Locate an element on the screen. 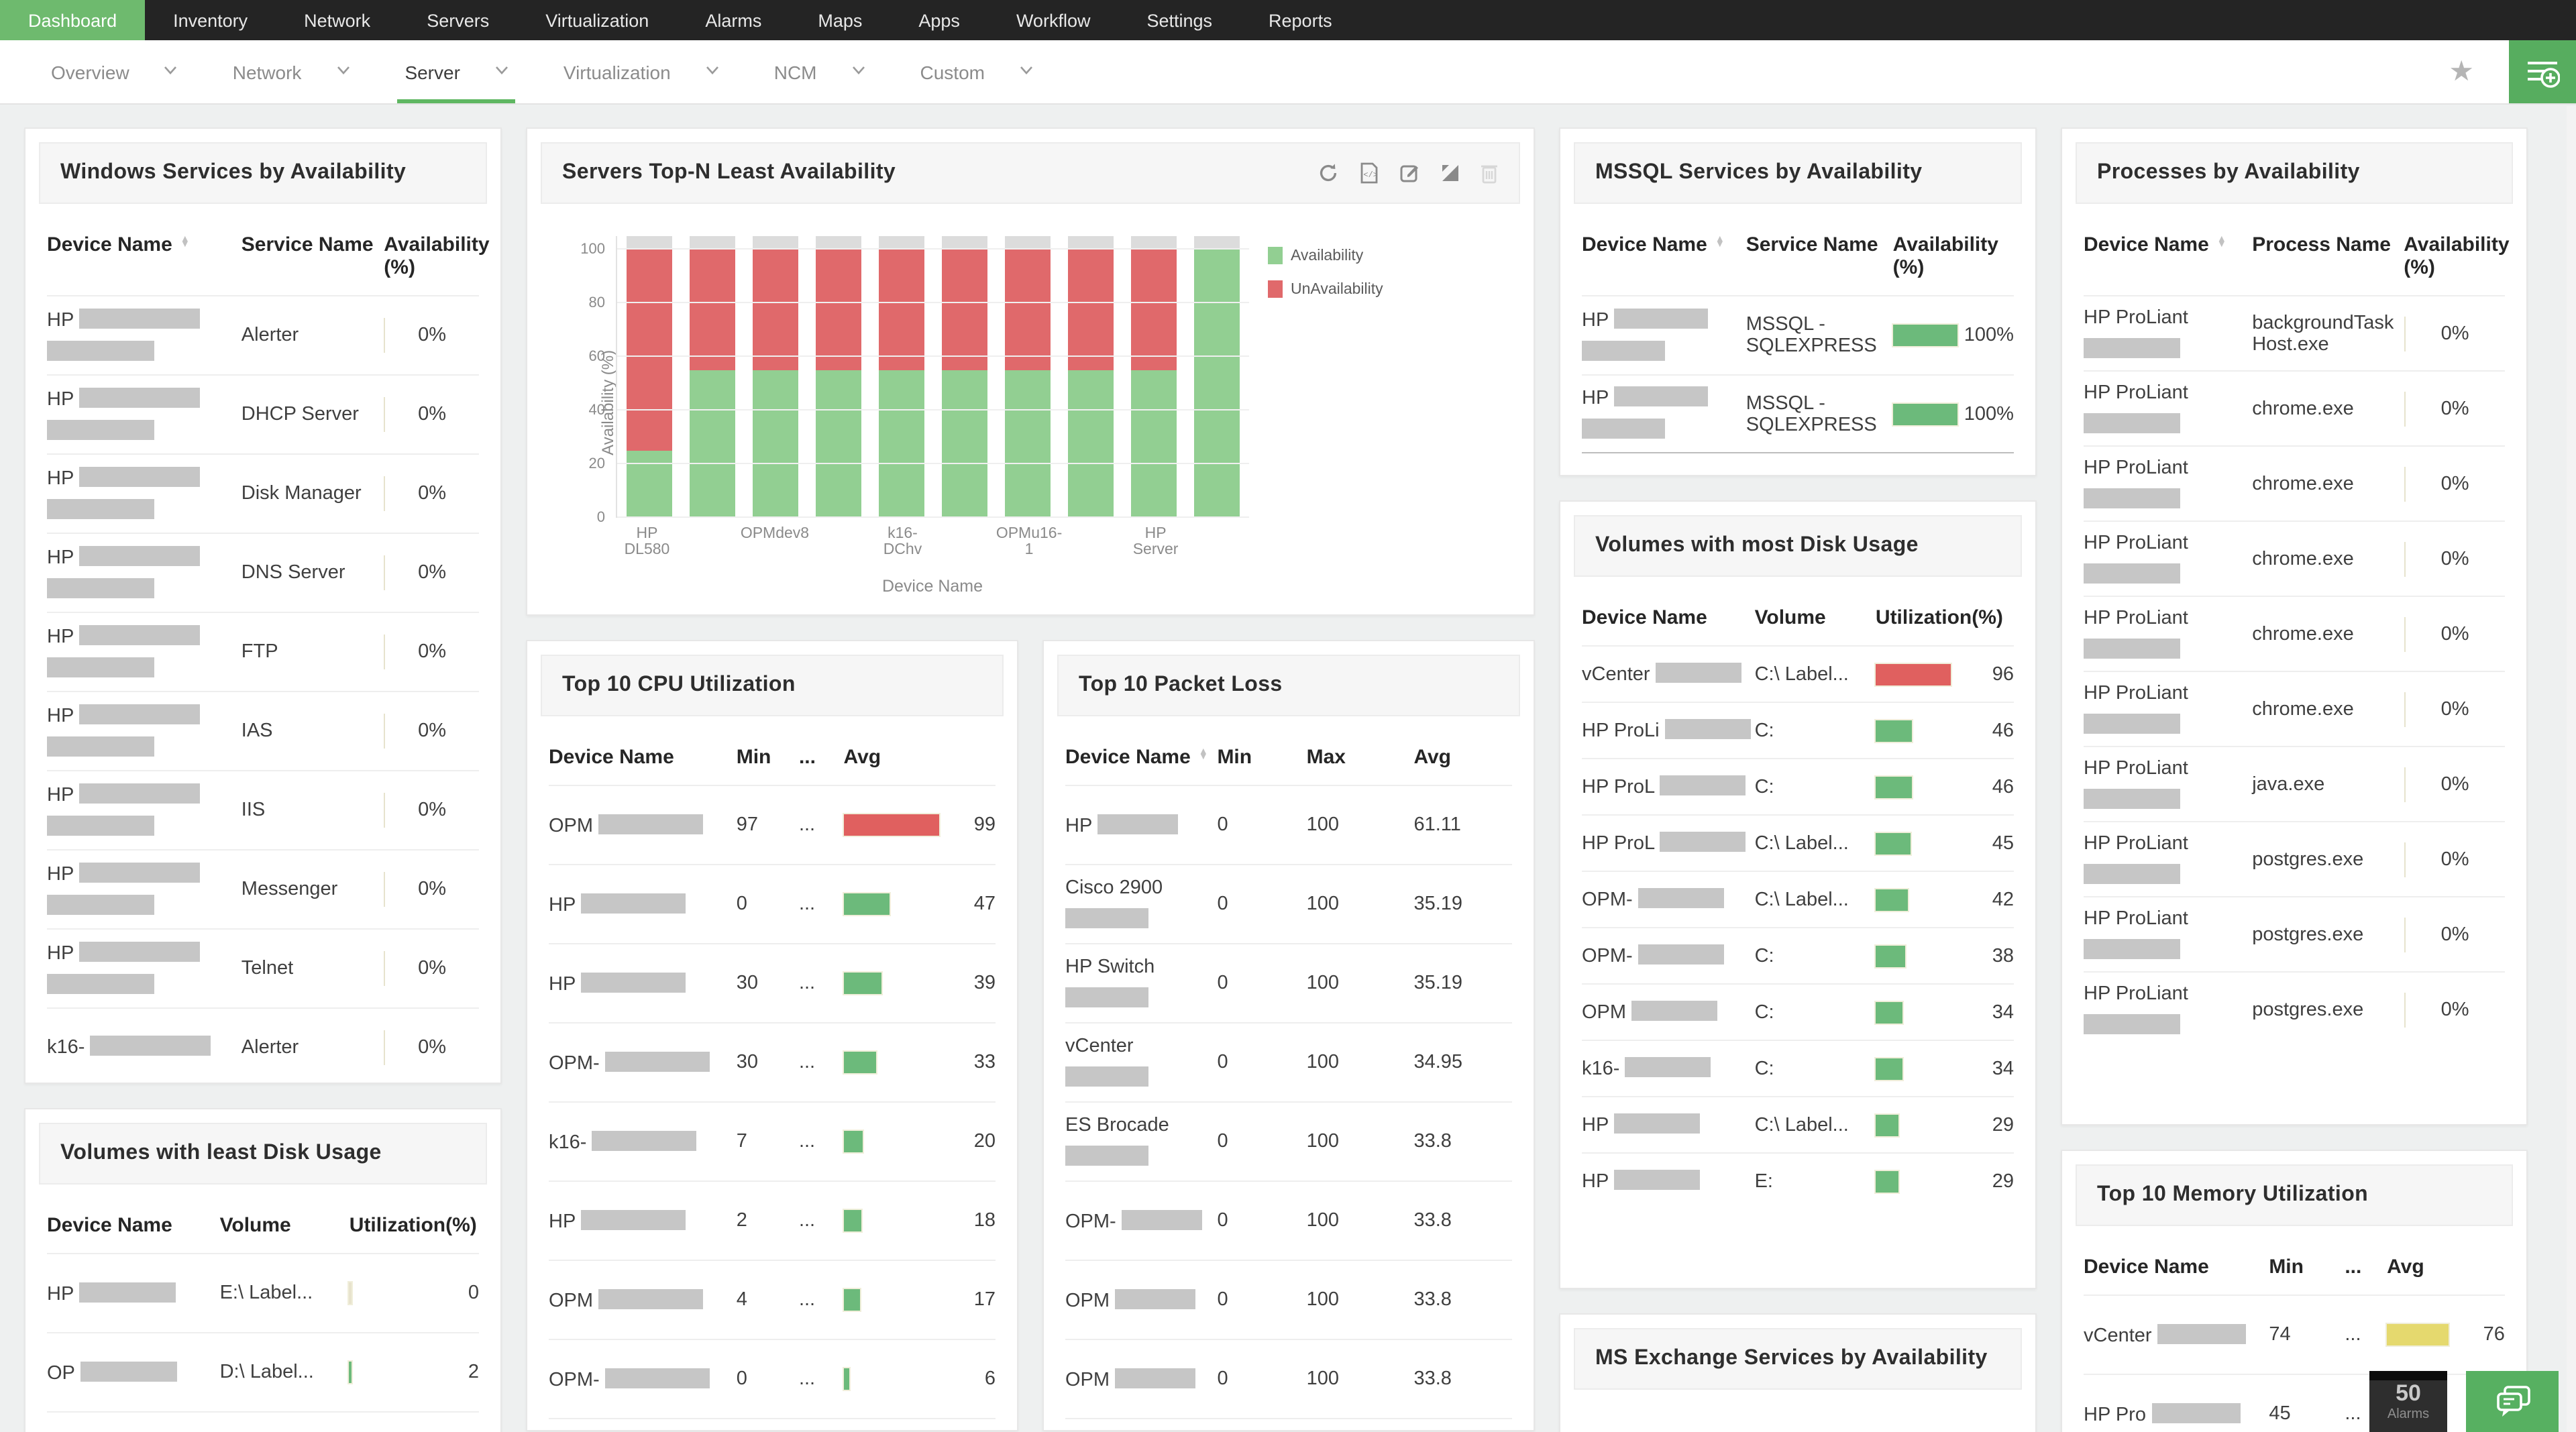 This screenshot has height=1432, width=2576. table-row: vCenter C:\ Label... 96 is located at coordinates (1798, 673).